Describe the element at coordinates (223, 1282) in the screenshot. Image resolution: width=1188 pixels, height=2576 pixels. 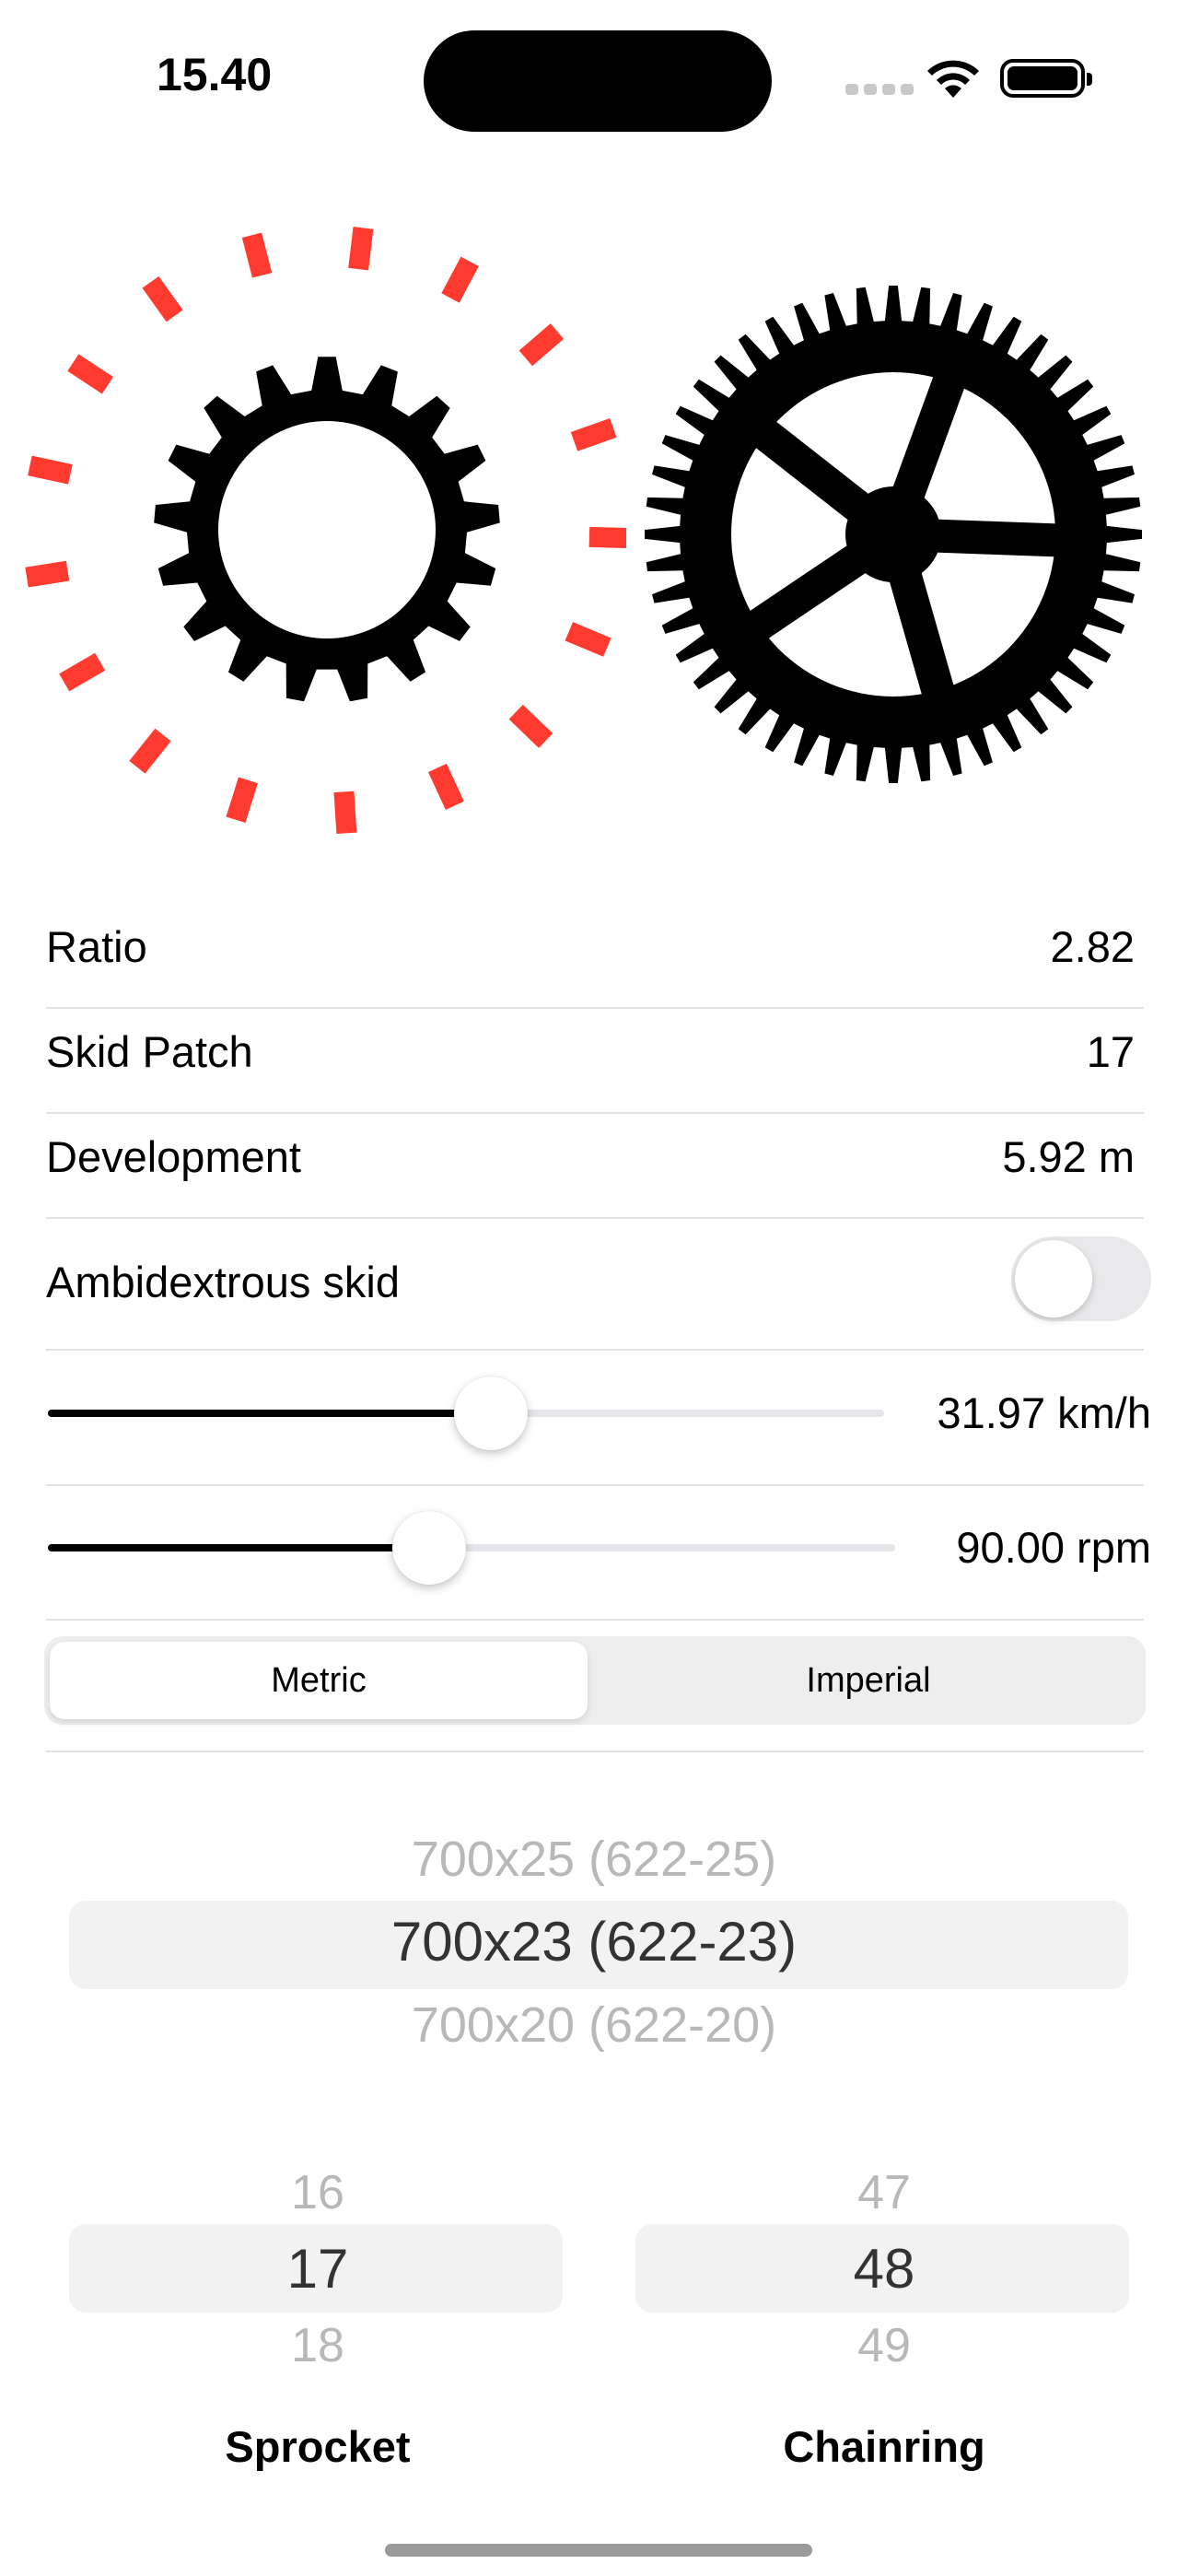
I see `ambidextrous-label: Ambidextrous skid` at that location.